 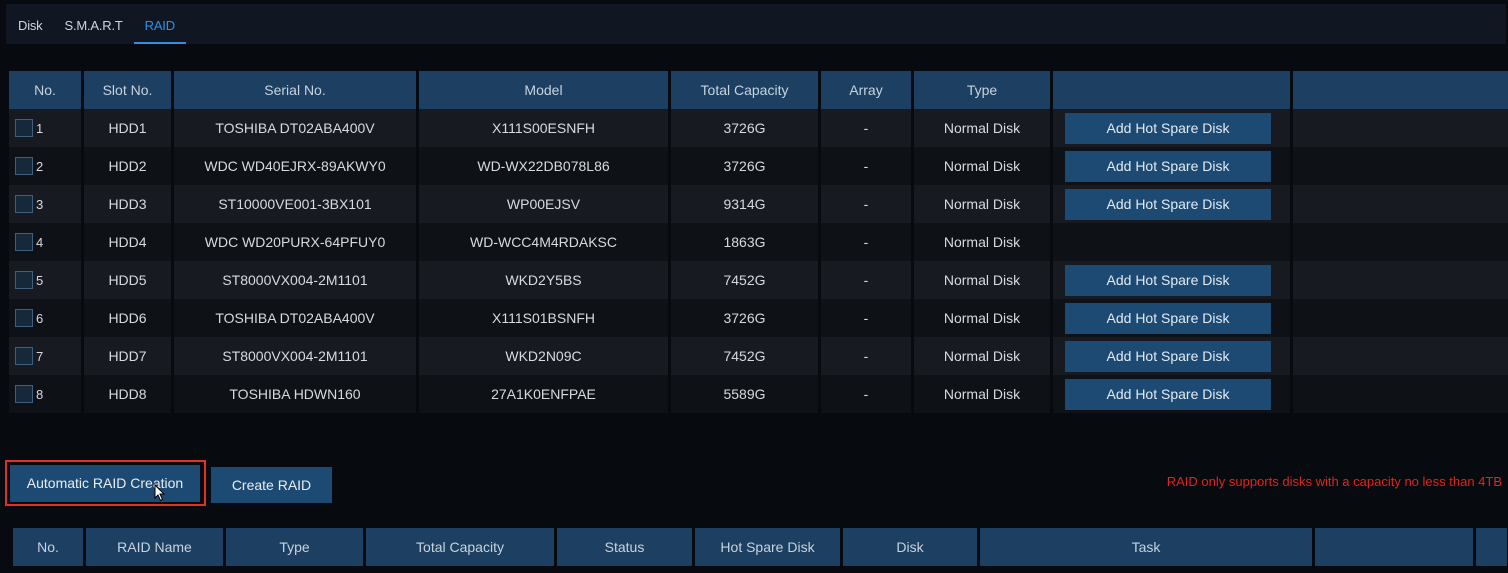 I want to click on create-raid-button: Create RAID, so click(x=271, y=485).